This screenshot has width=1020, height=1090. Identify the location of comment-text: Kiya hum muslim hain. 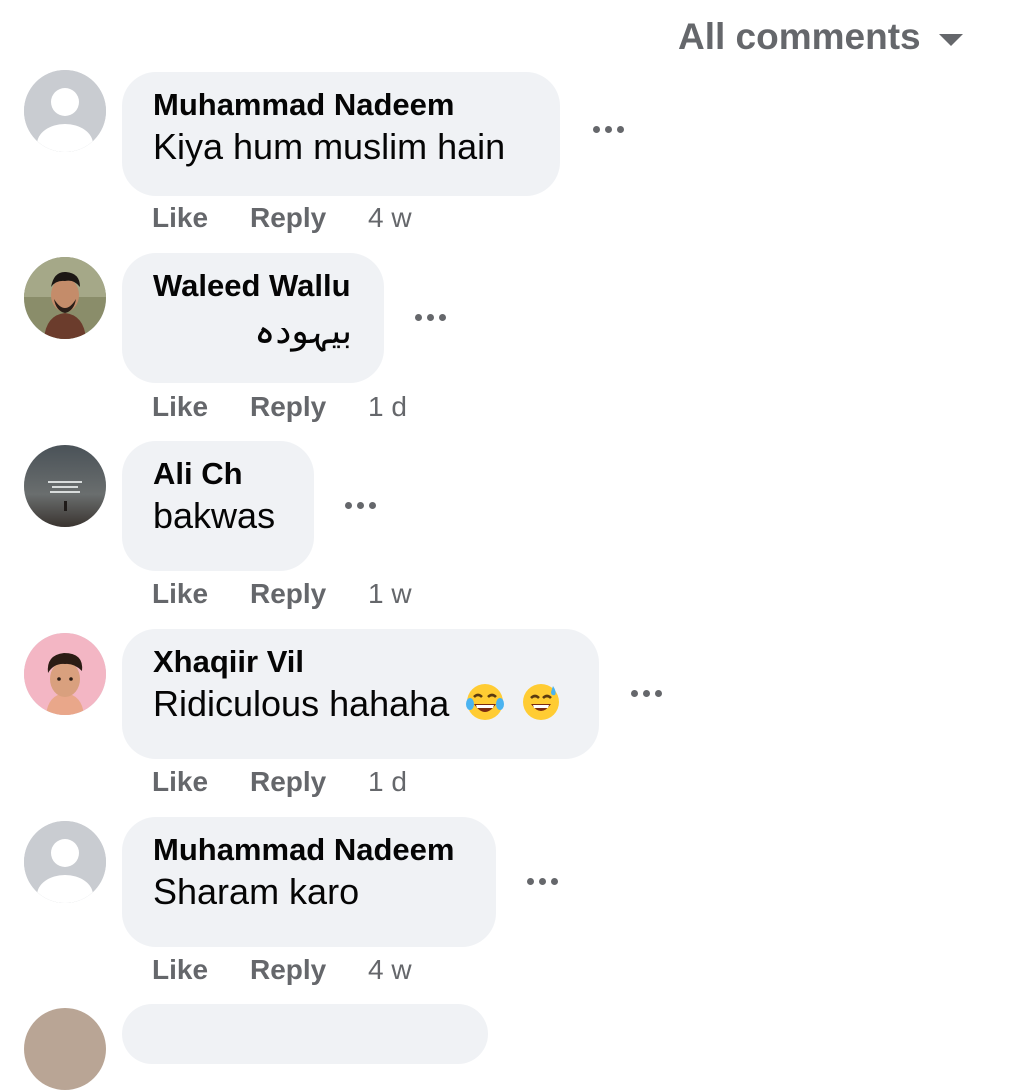
(329, 146).